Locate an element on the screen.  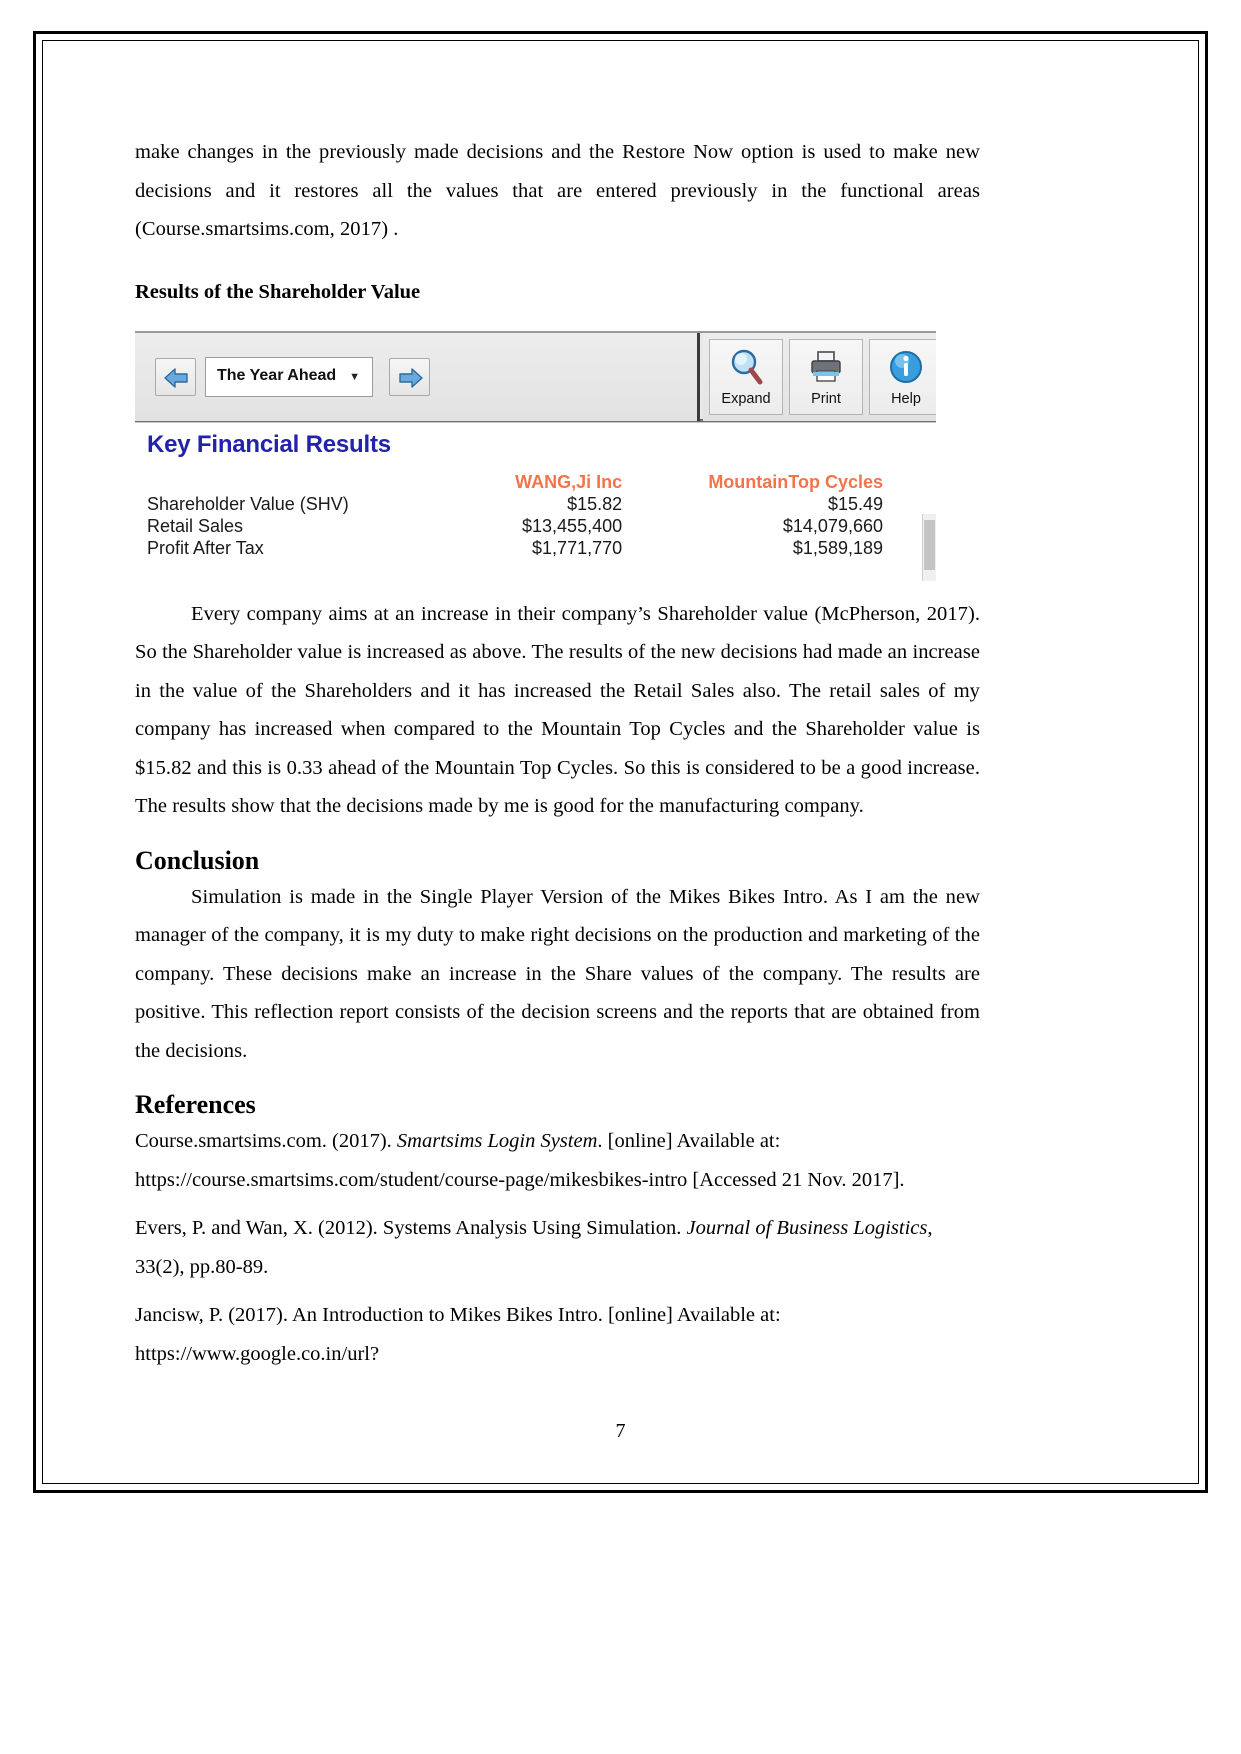
conclusion-heading: Conclusion is located at coordinates (197, 860).